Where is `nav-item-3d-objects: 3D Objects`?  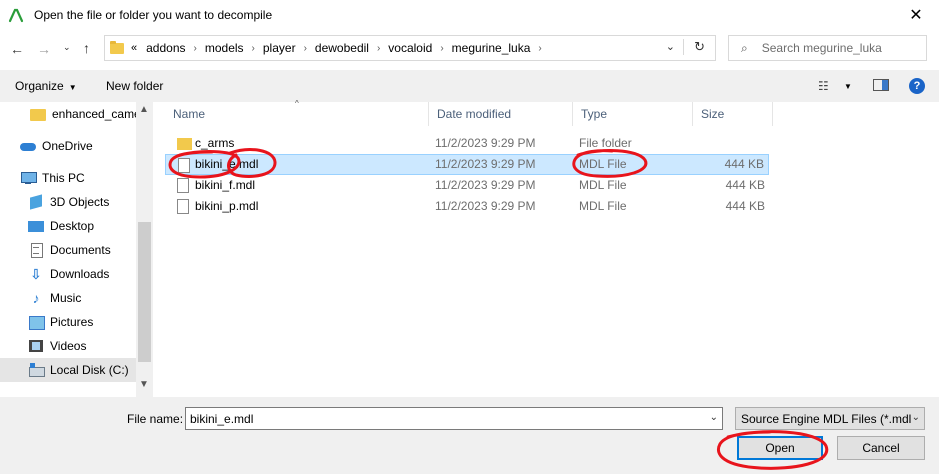
nav-item-3d-objects: 3D Objects is located at coordinates (68, 202).